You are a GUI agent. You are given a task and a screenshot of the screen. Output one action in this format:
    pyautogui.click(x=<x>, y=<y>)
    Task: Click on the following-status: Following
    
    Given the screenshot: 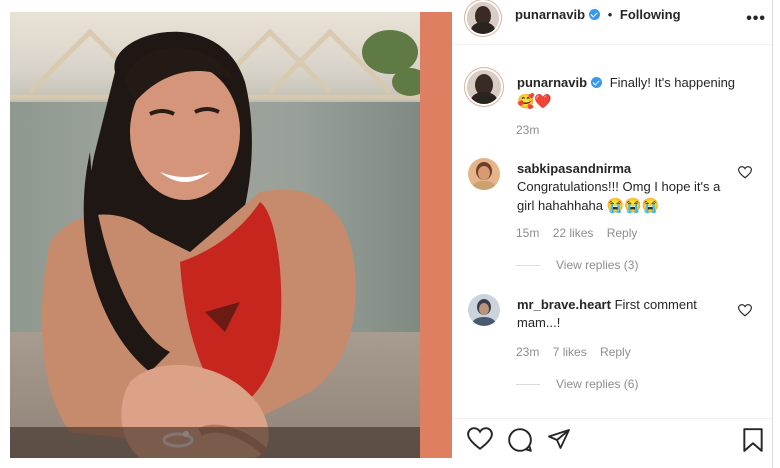 What is the action you would take?
    pyautogui.click(x=650, y=14)
    